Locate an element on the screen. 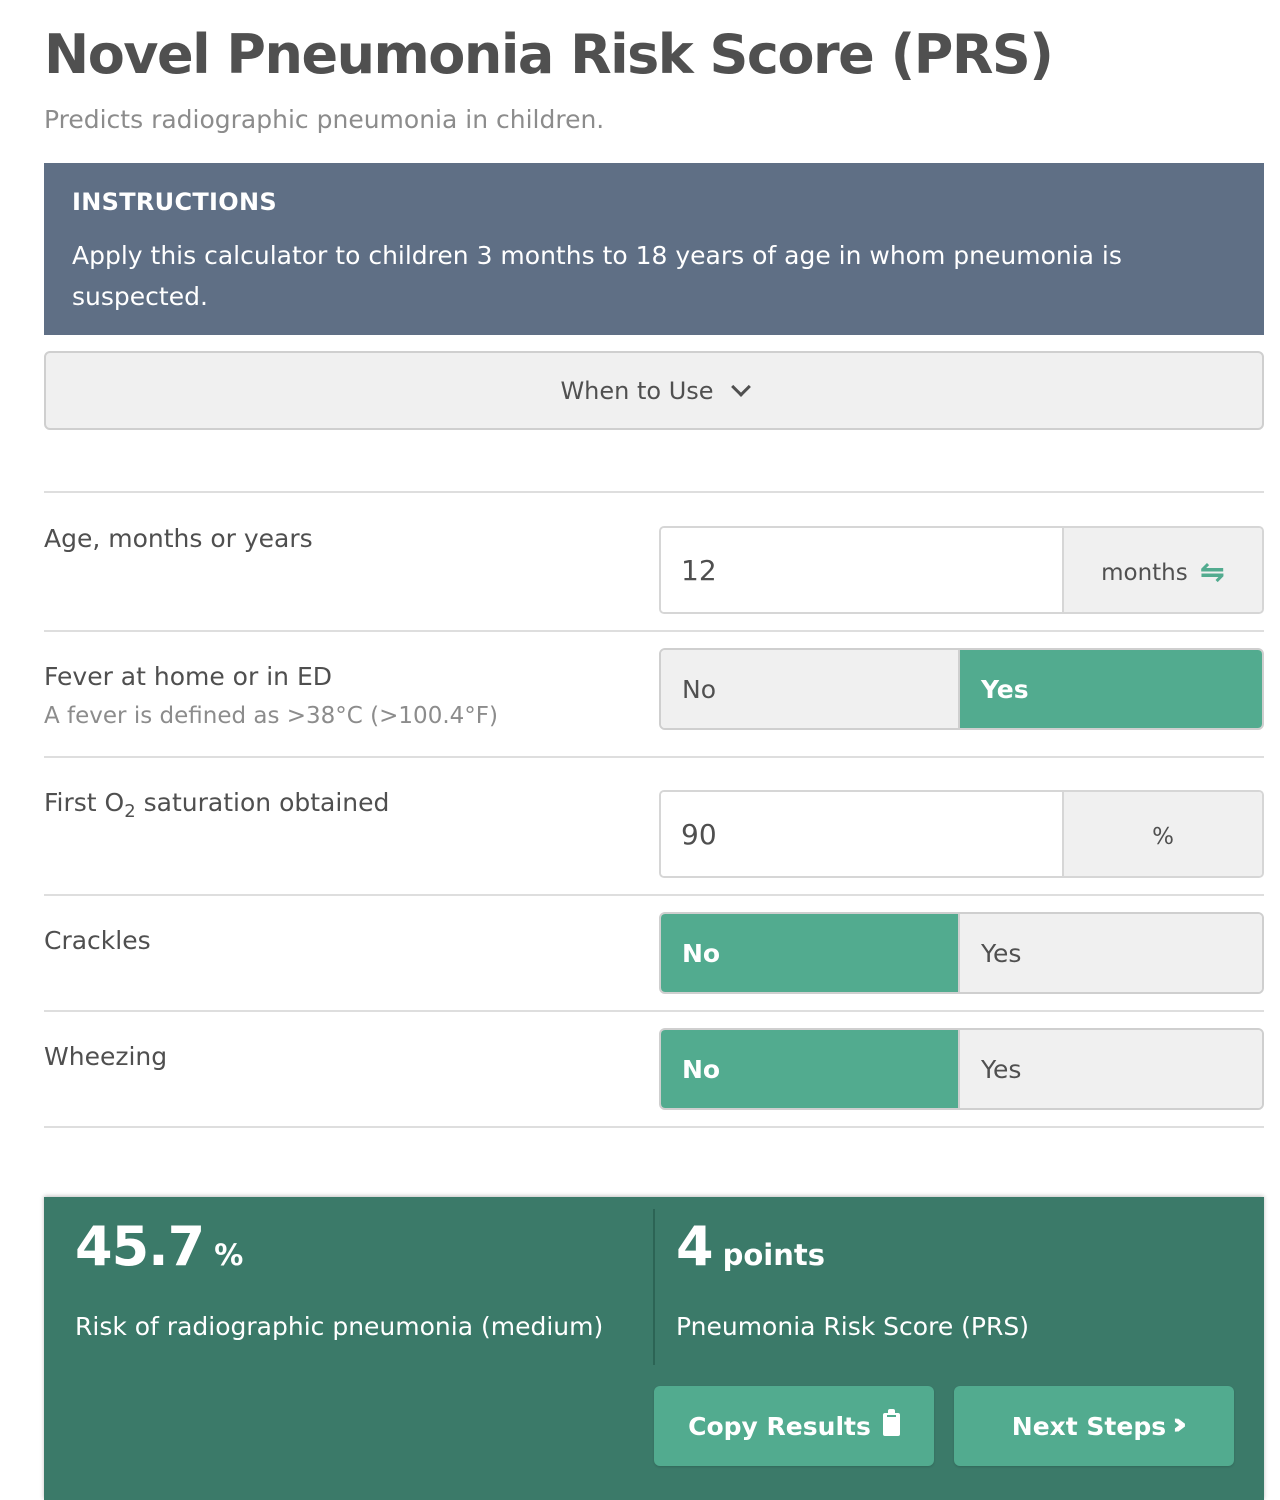 The width and height of the screenshot is (1280, 1500). swap-arrows-icon: ⇋ is located at coordinates (1212, 572).